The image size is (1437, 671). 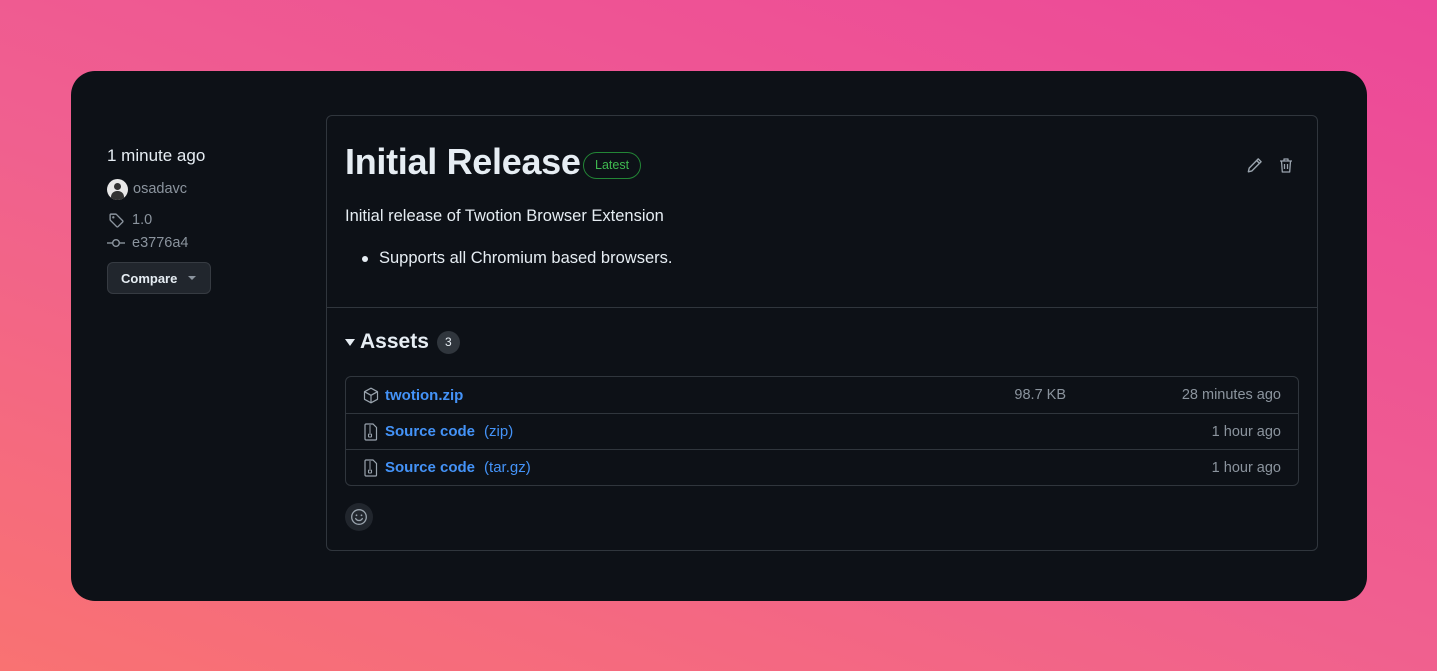 I want to click on release-actions, so click(x=1270, y=165).